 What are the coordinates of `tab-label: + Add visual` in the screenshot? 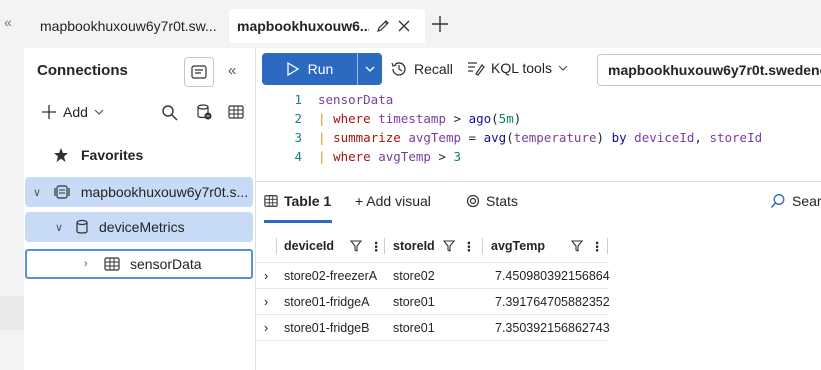 It's located at (393, 201).